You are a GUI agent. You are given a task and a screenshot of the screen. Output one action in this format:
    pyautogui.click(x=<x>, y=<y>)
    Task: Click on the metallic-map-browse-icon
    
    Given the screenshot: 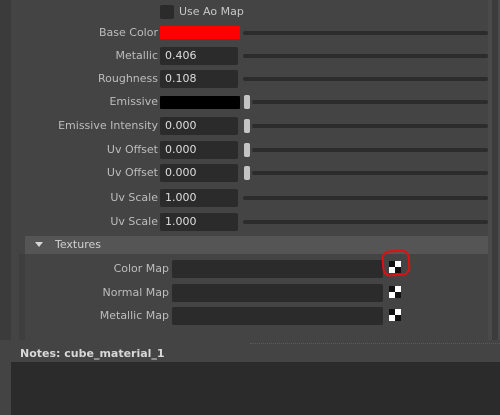 What is the action you would take?
    pyautogui.click(x=395, y=315)
    